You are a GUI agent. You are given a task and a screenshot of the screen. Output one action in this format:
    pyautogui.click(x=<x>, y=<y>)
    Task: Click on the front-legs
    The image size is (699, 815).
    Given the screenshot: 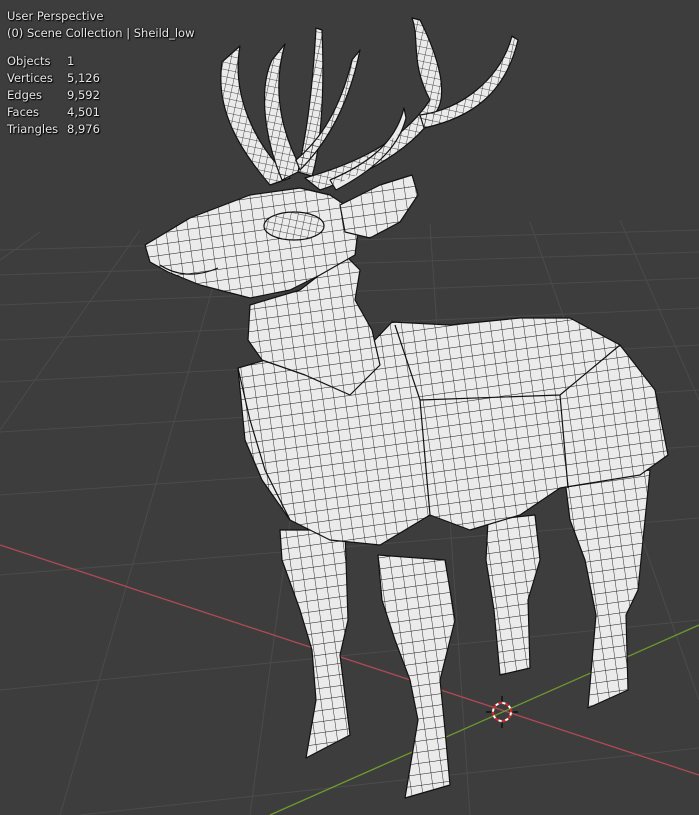 What is the action you would take?
    pyautogui.click(x=367, y=664)
    